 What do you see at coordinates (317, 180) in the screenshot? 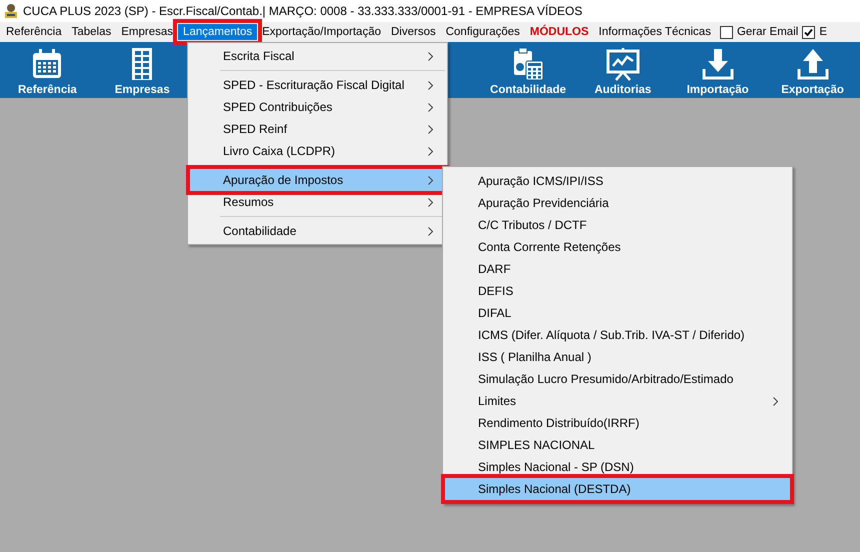
I see `menu-item: Apuração de Impostos` at bounding box center [317, 180].